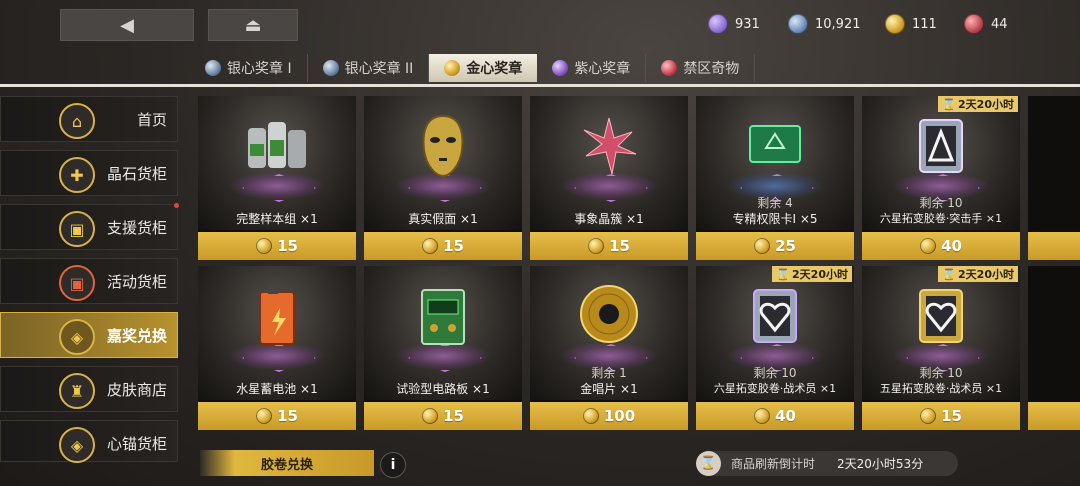 Image resolution: width=1080 pixels, height=486 pixels. I want to click on price-button: 25, so click(775, 246).